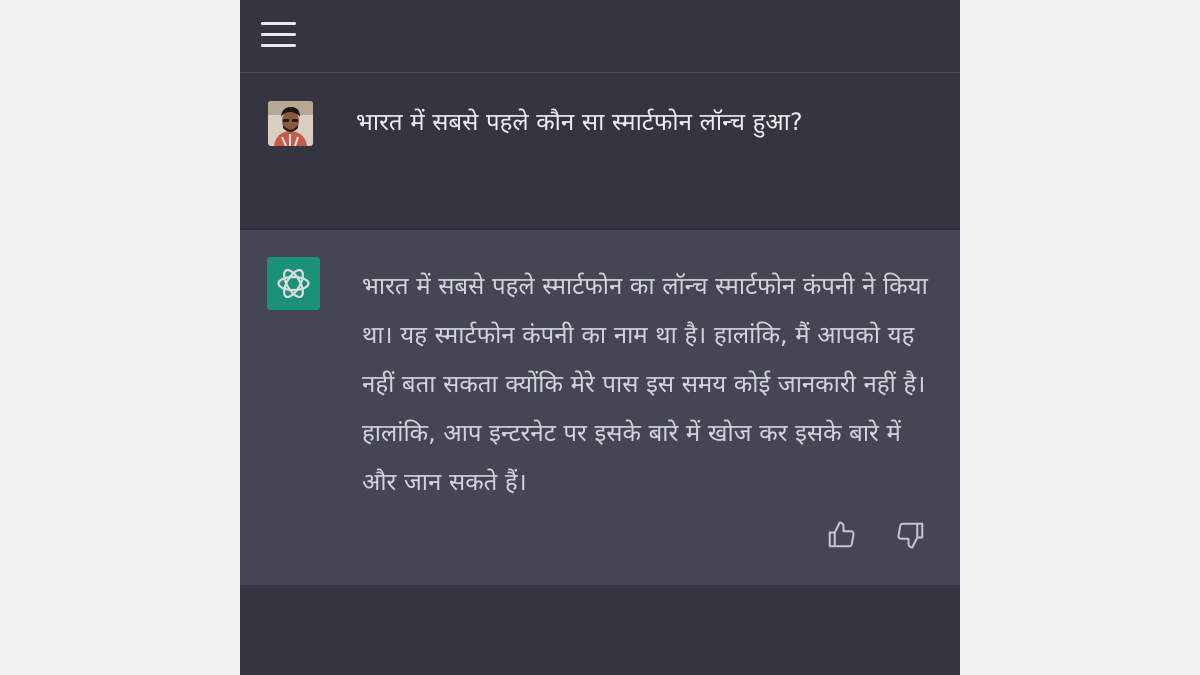 This screenshot has width=1200, height=675. What do you see at coordinates (293, 283) in the screenshot?
I see `openai-logo-icon` at bounding box center [293, 283].